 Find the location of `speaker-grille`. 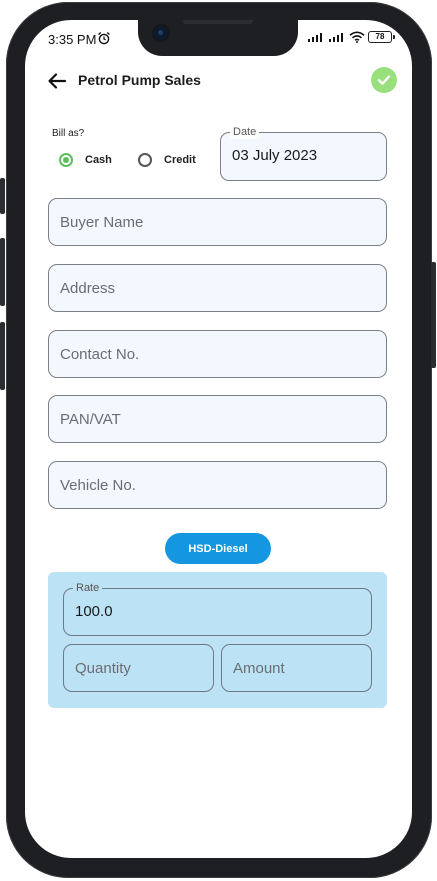

speaker-grille is located at coordinates (218, 22).